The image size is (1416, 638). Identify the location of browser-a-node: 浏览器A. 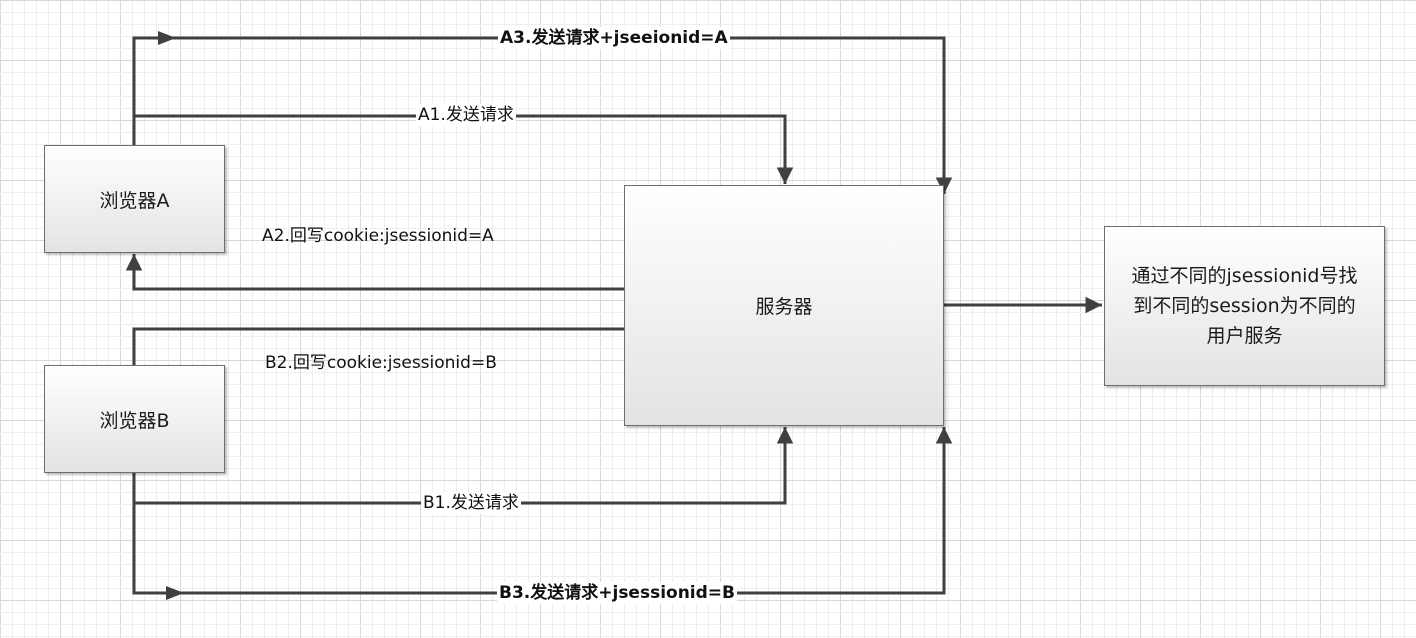
(134, 199).